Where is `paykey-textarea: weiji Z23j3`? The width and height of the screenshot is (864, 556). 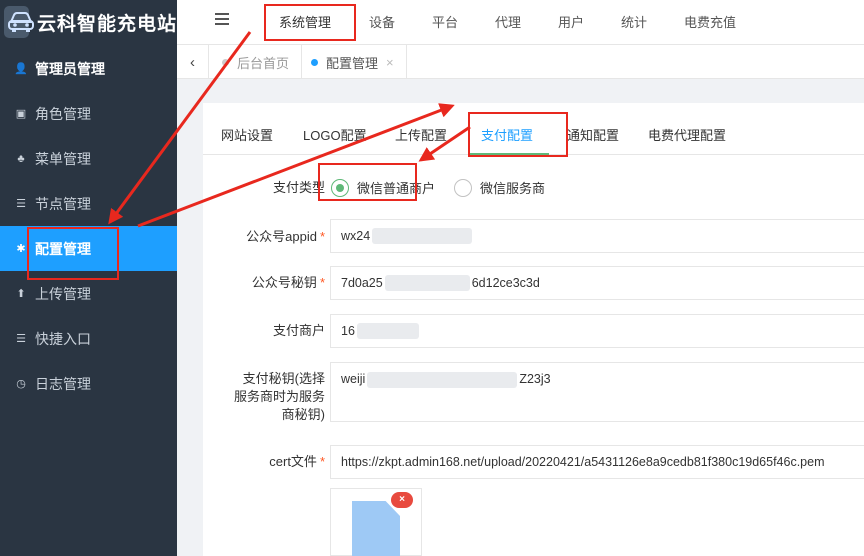
paykey-textarea: weiji Z23j3 is located at coordinates (597, 392).